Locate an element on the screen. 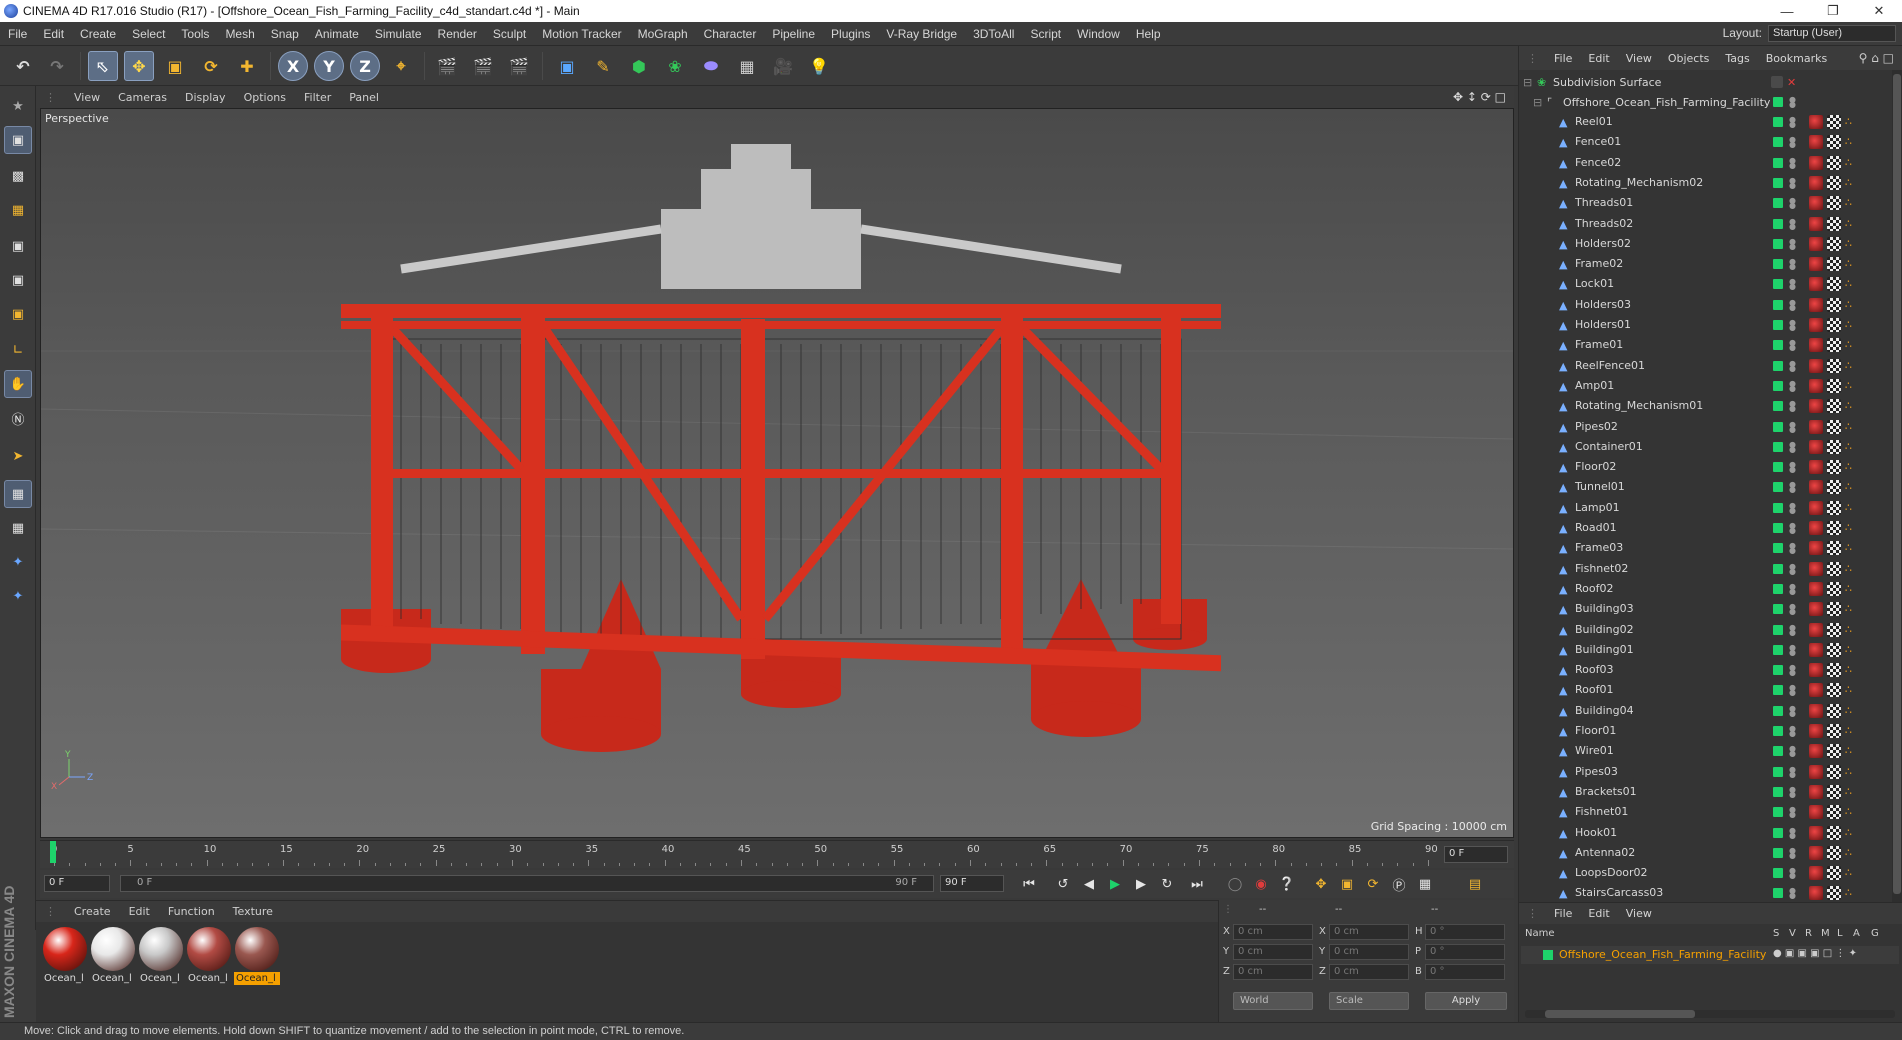  object-row: ▲ StairsCarcass03 ● ● ∴ is located at coordinates (1705, 892).